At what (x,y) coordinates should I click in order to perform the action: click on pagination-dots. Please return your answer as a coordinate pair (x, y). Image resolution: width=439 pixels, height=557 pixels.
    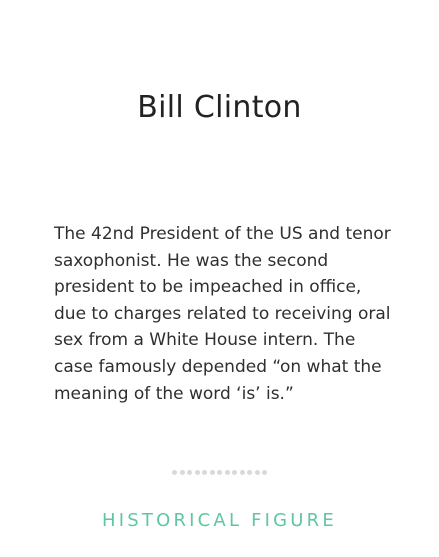
    Looking at the image, I should click on (219, 472).